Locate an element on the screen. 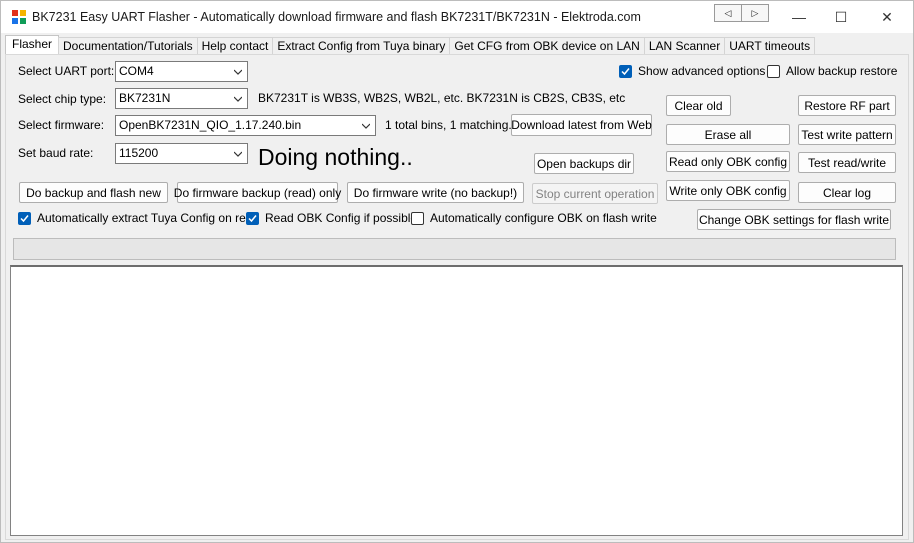 The width and height of the screenshot is (914, 543). chip-label: Select chip type: is located at coordinates (62, 99).